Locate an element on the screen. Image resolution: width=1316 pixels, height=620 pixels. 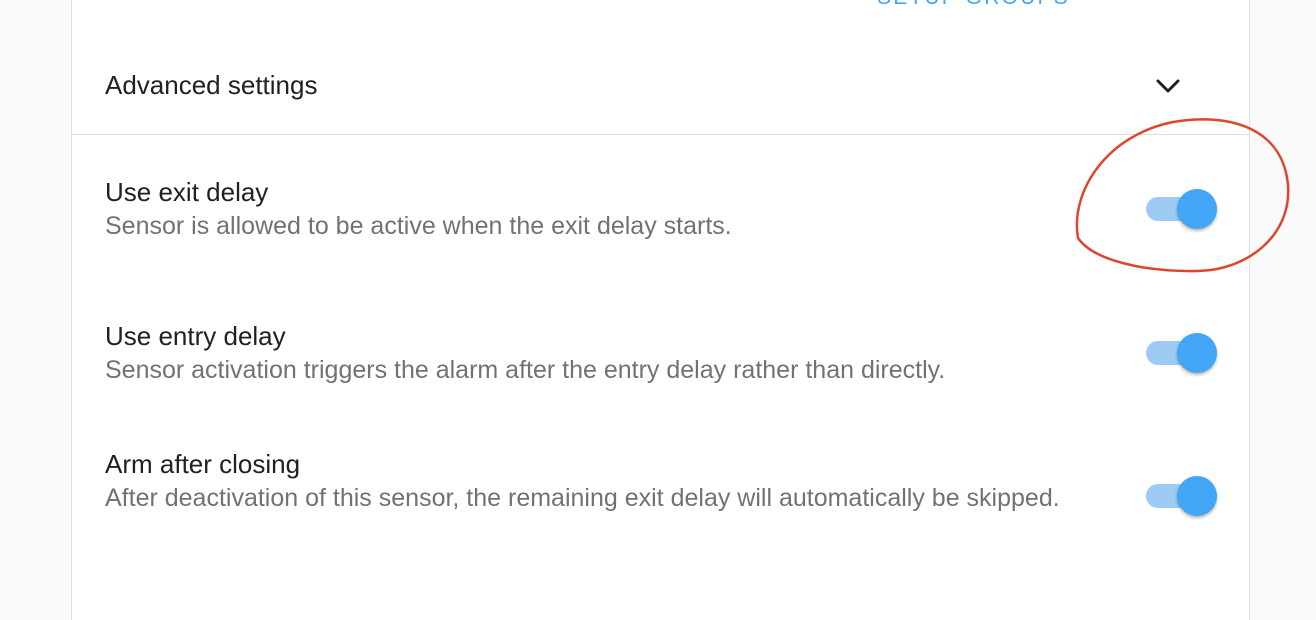
arm-after-closing-toggle is located at coordinates (1181, 496).